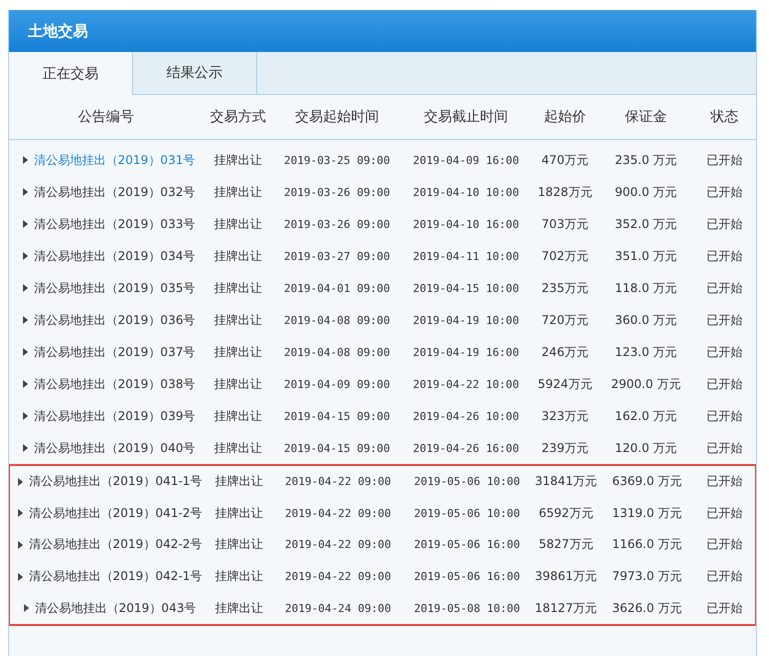  I want to click on notice-link: 清公易地挂出（2019）041-2号, so click(115, 513).